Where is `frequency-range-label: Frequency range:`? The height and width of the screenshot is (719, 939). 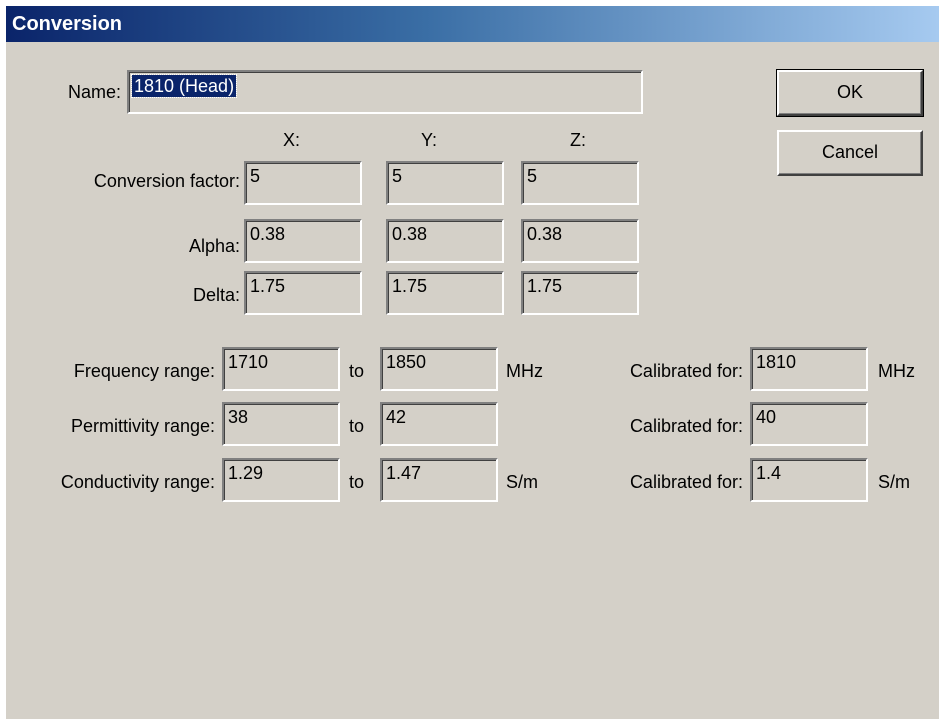 frequency-range-label: Frequency range: is located at coordinates (144, 371).